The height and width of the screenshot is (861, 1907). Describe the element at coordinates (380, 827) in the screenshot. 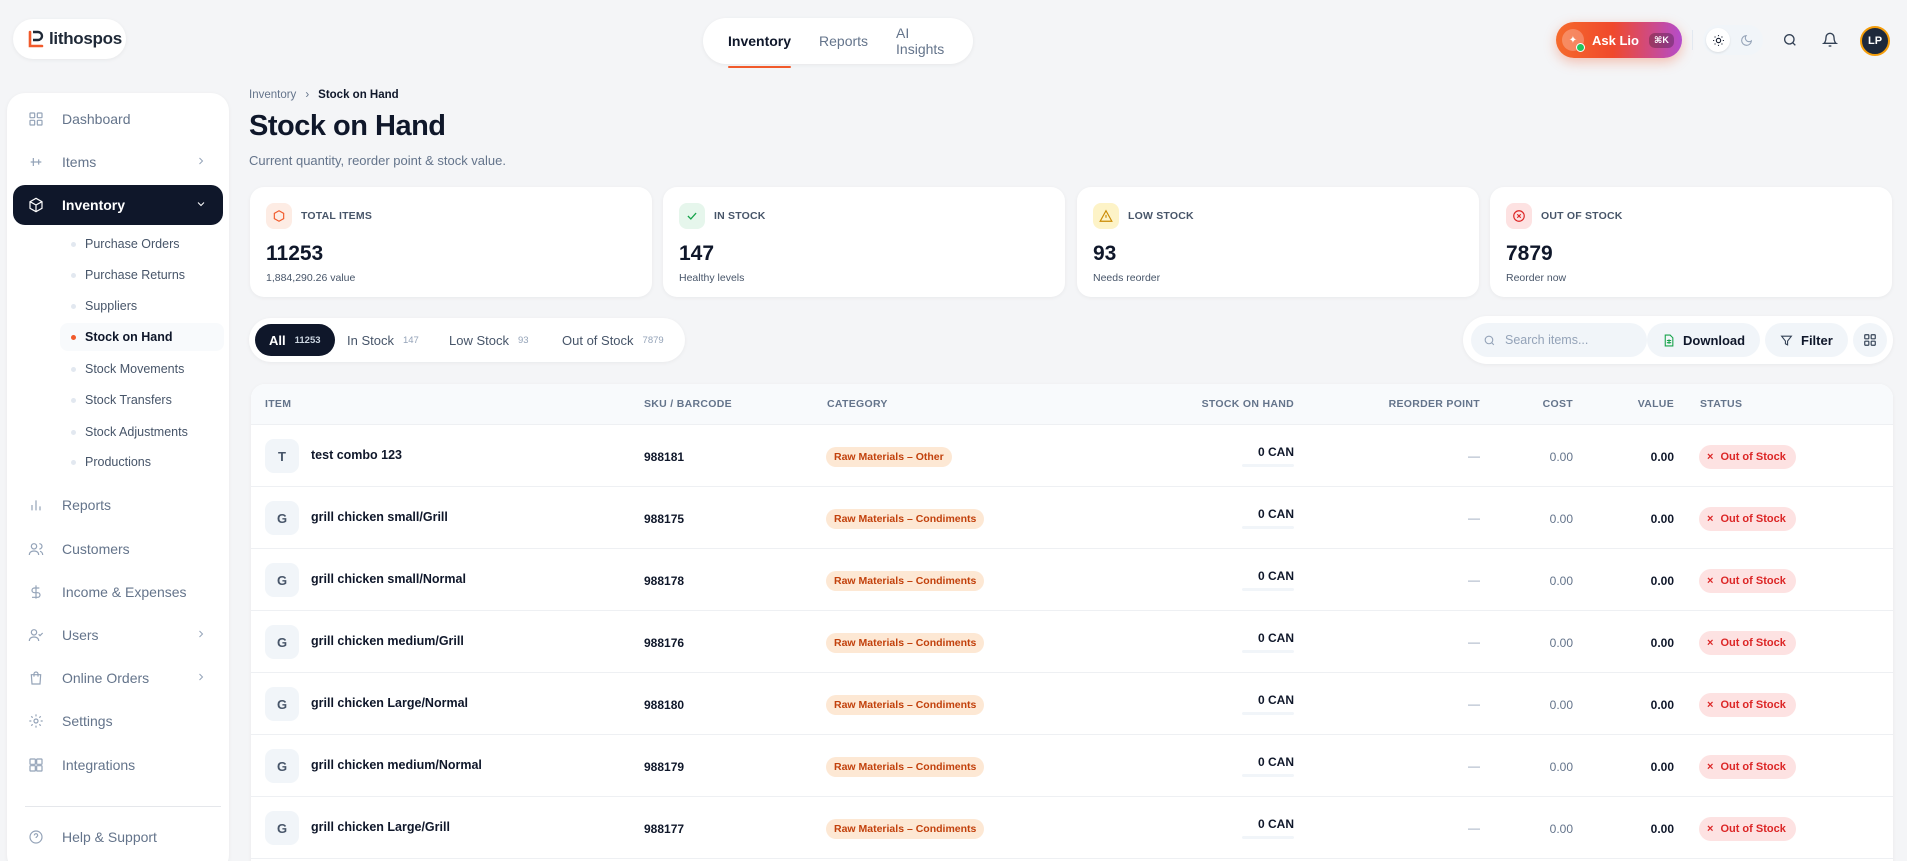

I see `item-name: grill chicken Large/Grill` at that location.